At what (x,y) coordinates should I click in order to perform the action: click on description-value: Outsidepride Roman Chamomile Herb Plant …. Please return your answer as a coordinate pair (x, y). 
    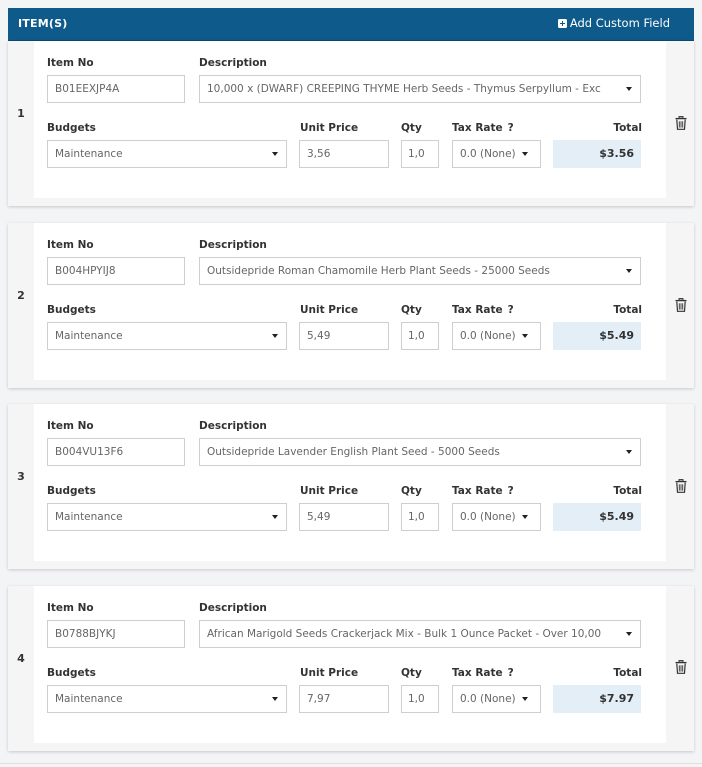
    Looking at the image, I should click on (378, 271).